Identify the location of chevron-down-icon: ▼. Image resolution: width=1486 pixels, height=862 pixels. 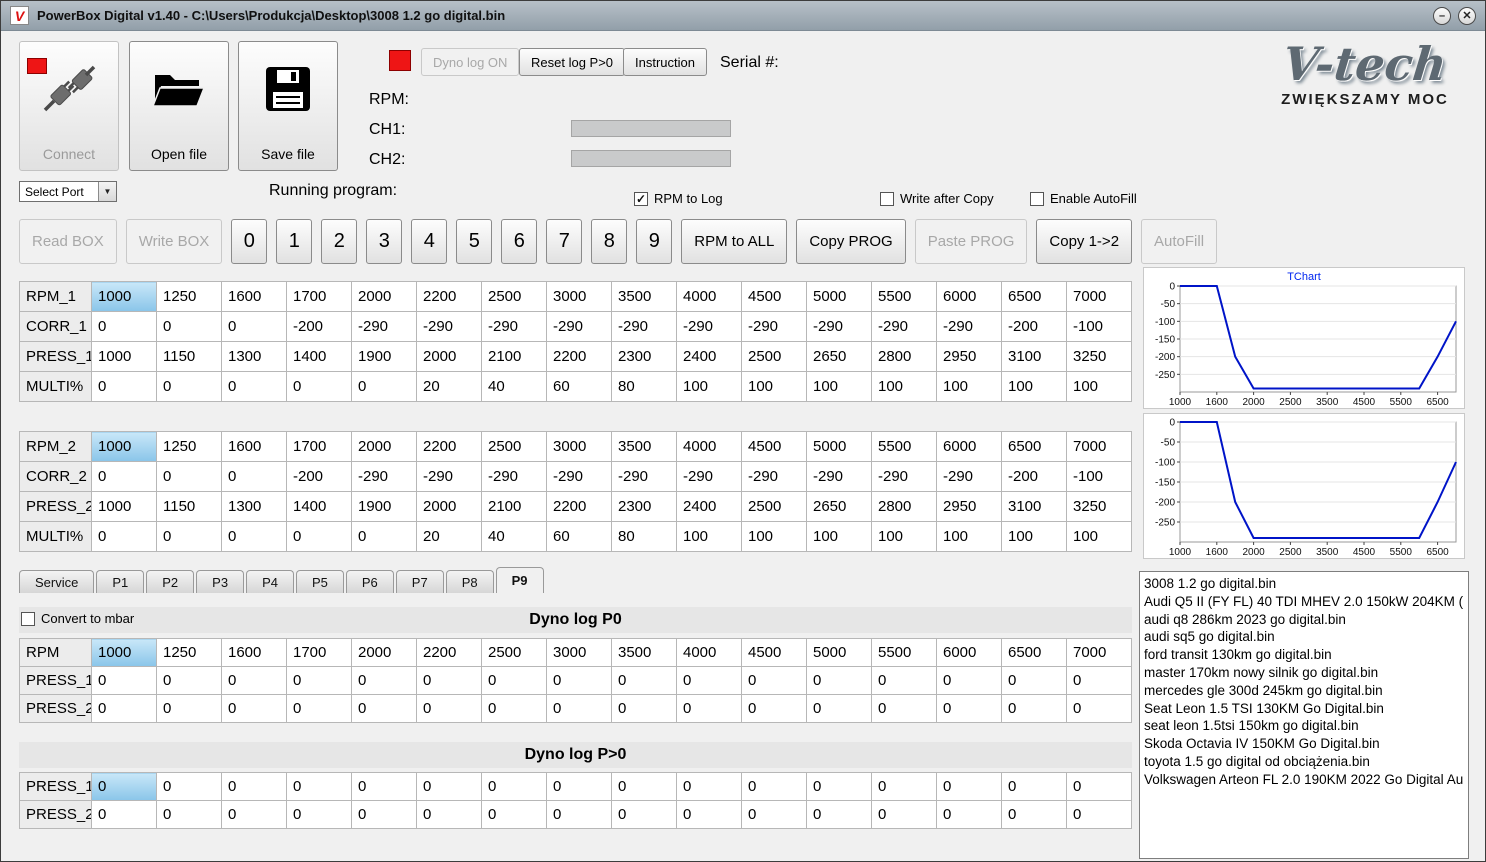
(107, 191).